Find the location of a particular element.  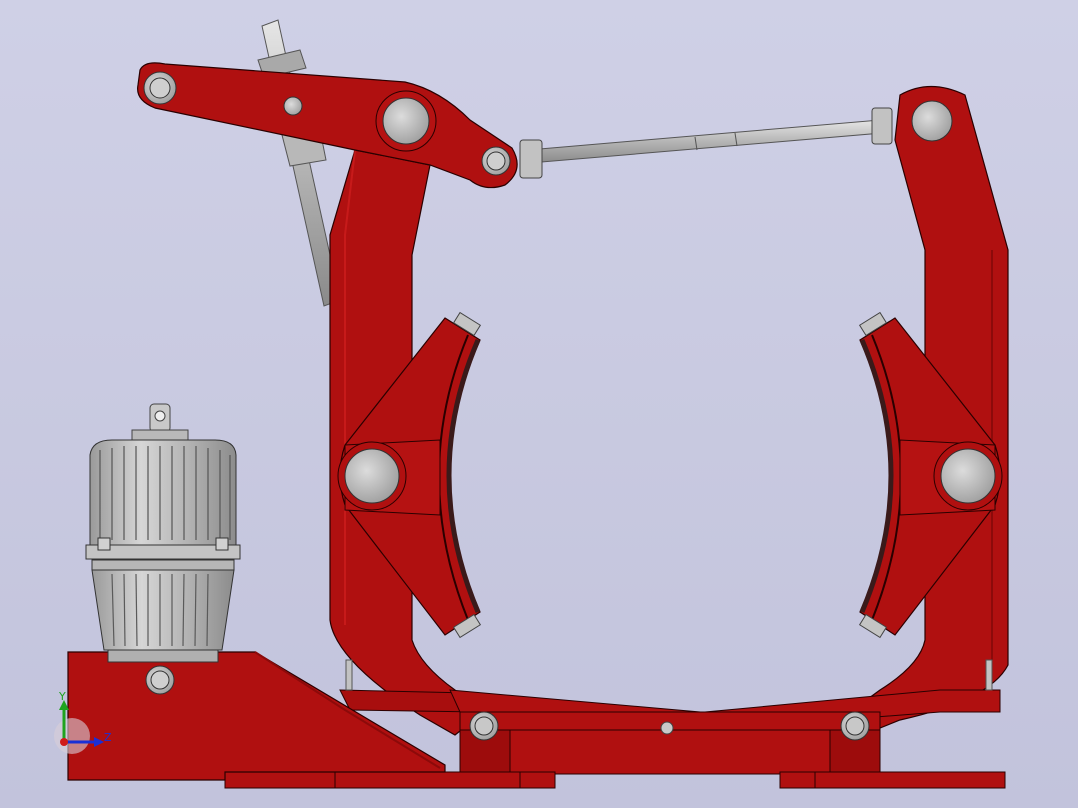

left-shoe-pivot-pin is located at coordinates (372, 476).